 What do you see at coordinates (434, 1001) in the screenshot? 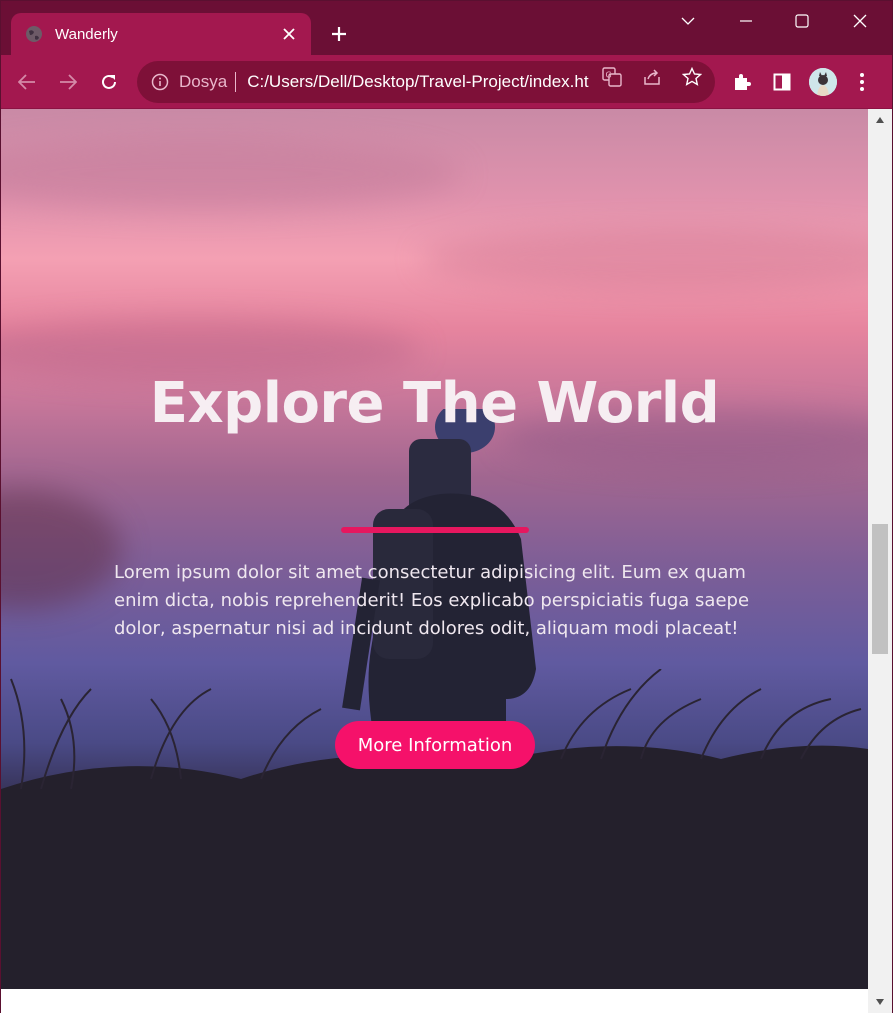
I see `page-bottom-strip` at bounding box center [434, 1001].